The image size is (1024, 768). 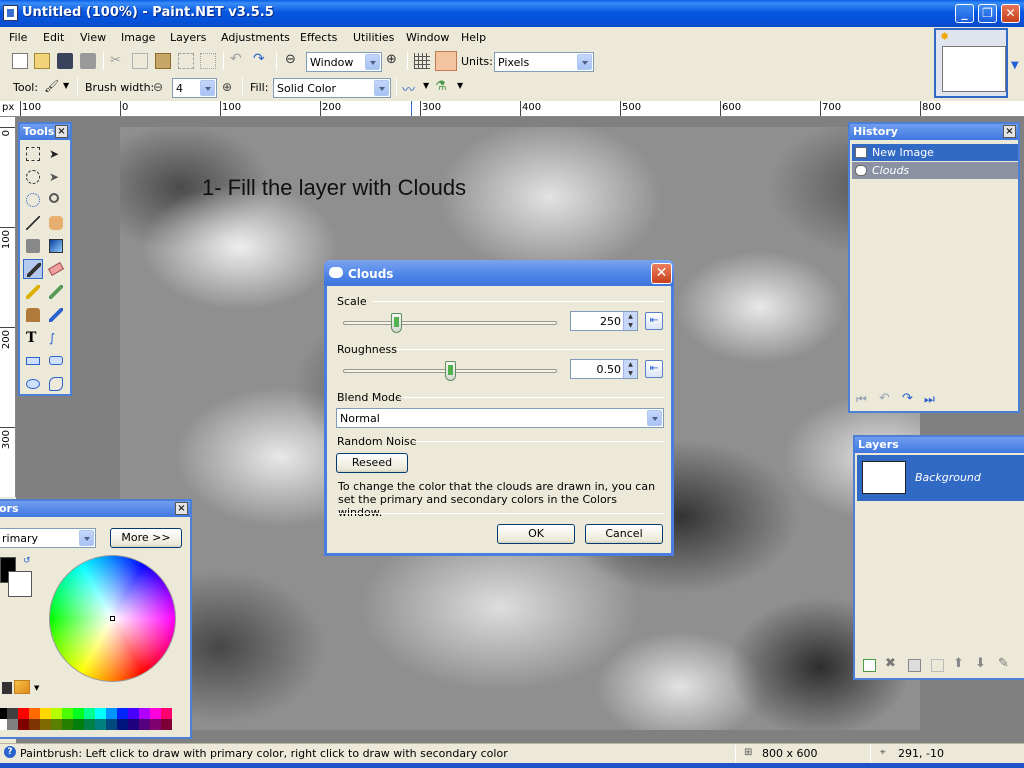 What do you see at coordinates (36, 688) in the screenshot?
I see `palette-dropdown-icon: ▼` at bounding box center [36, 688].